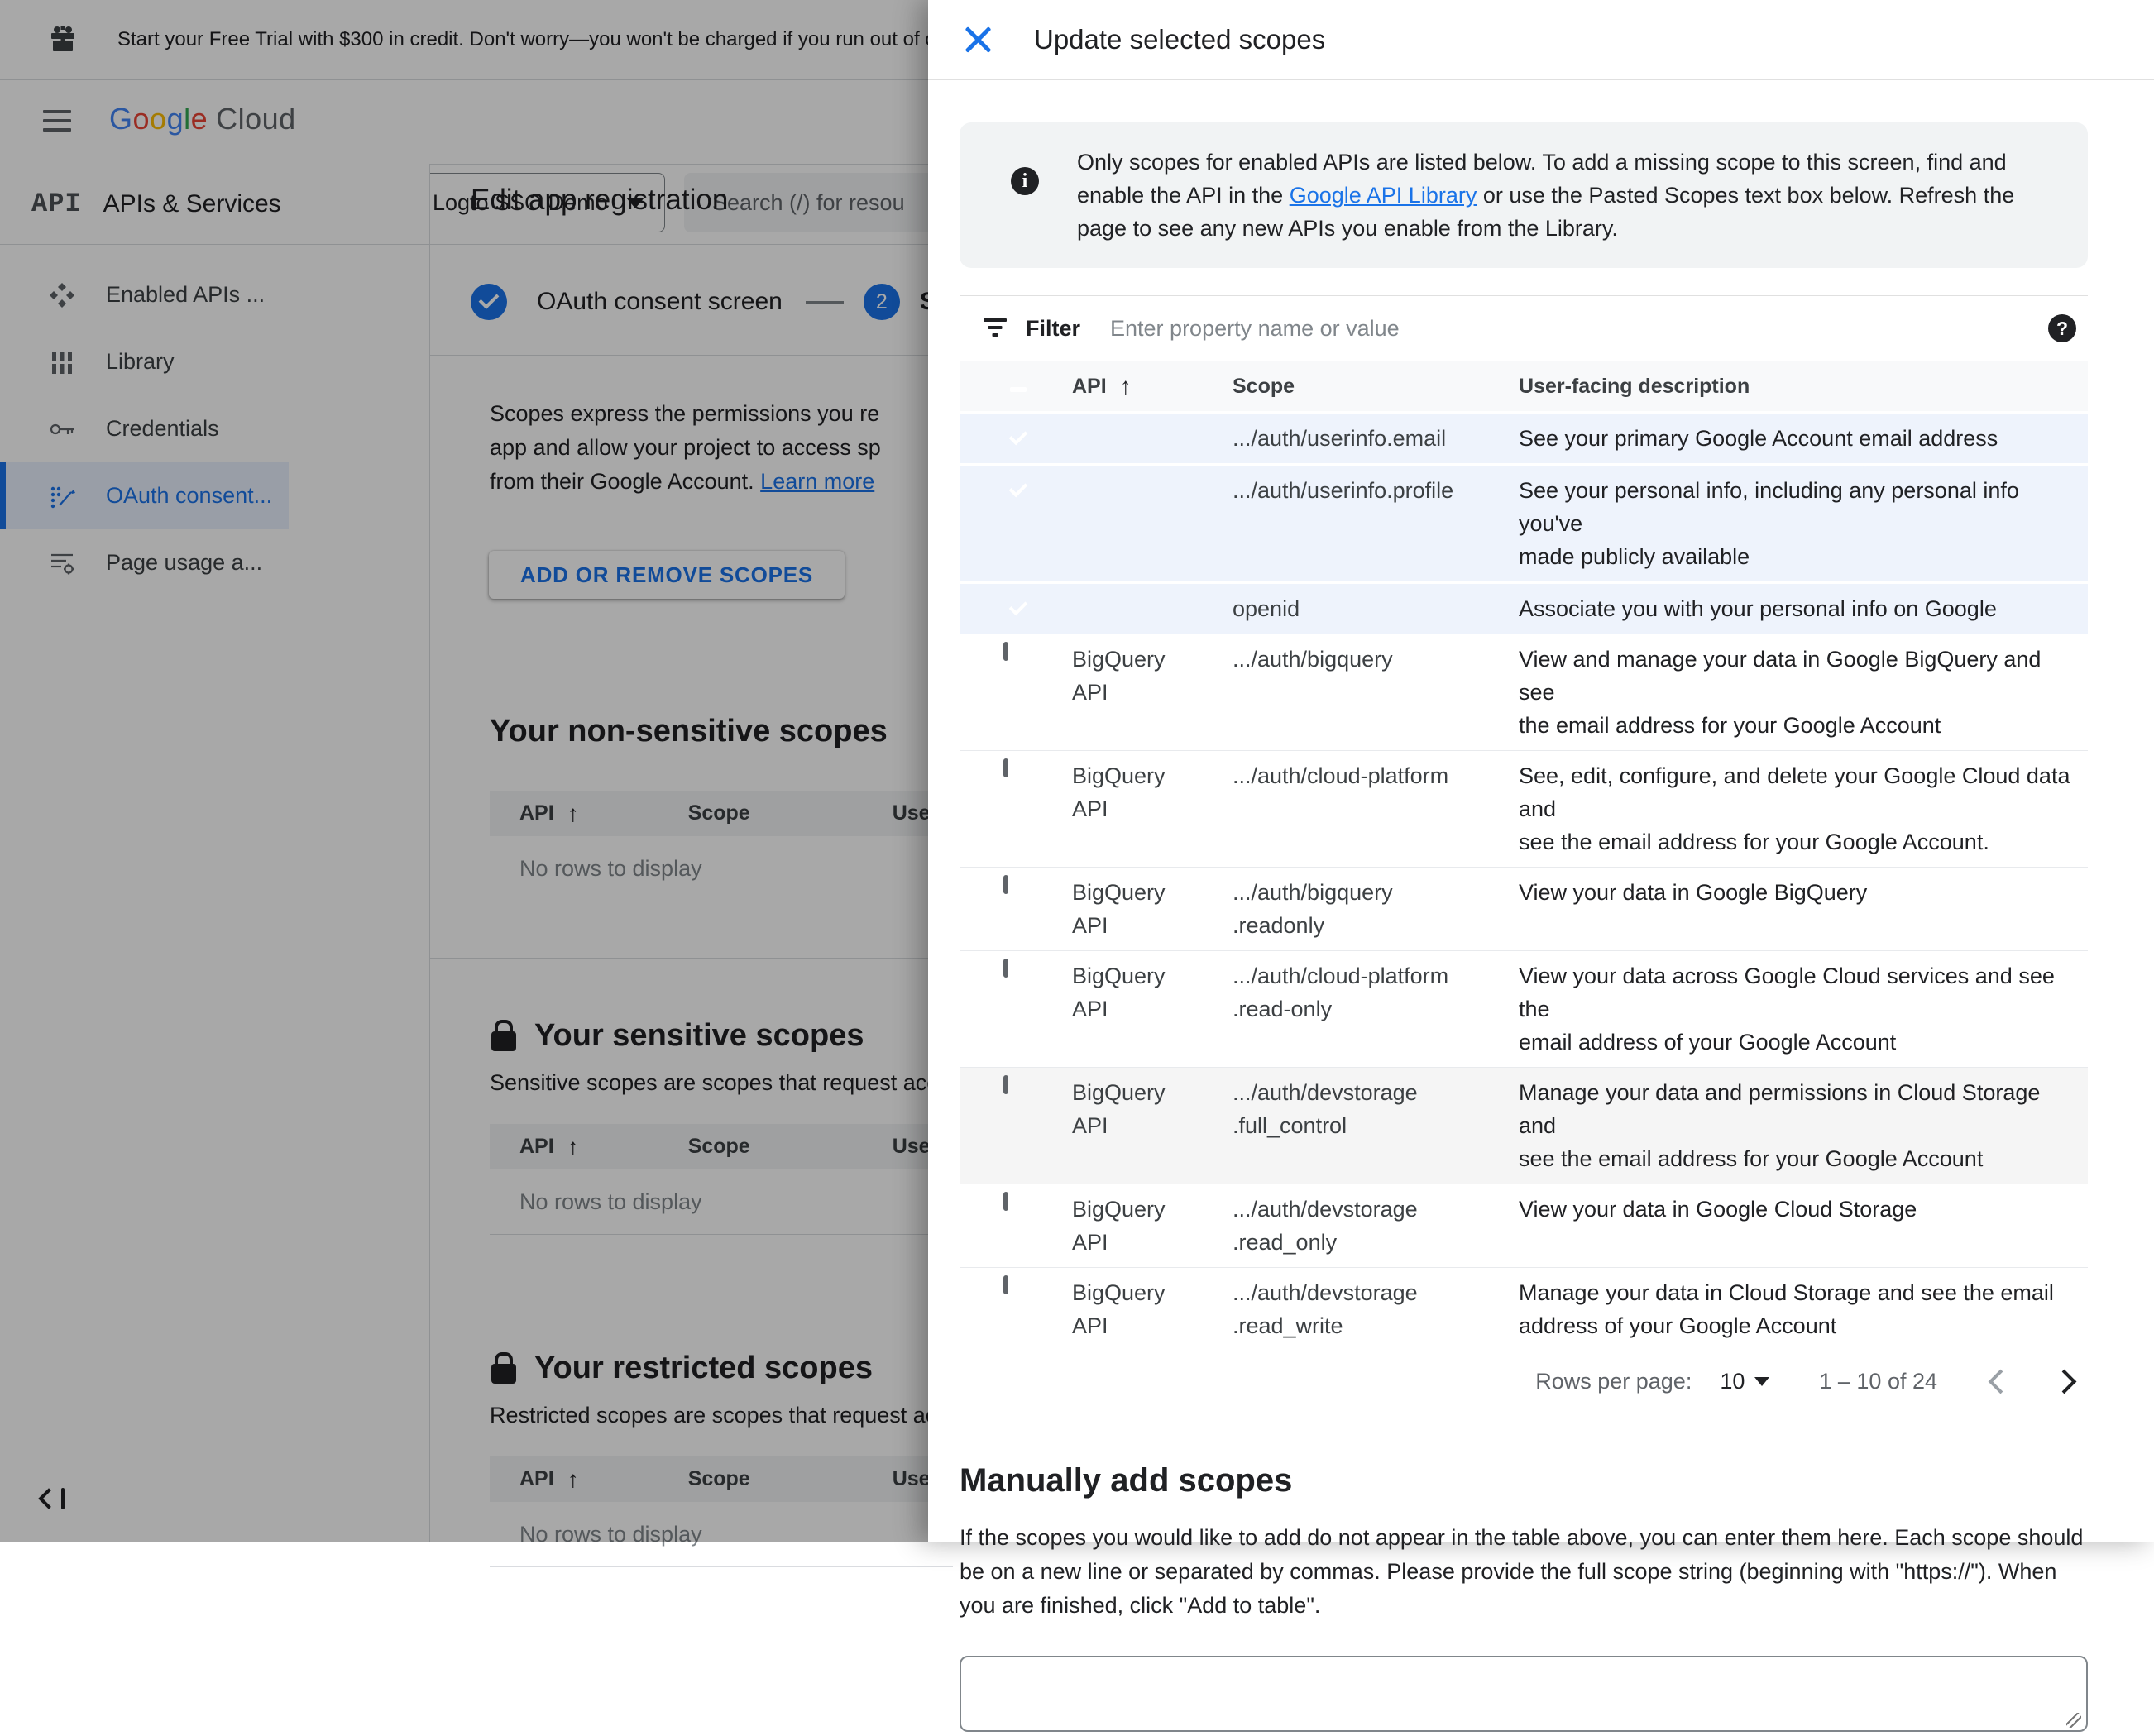  I want to click on close-icon, so click(978, 40).